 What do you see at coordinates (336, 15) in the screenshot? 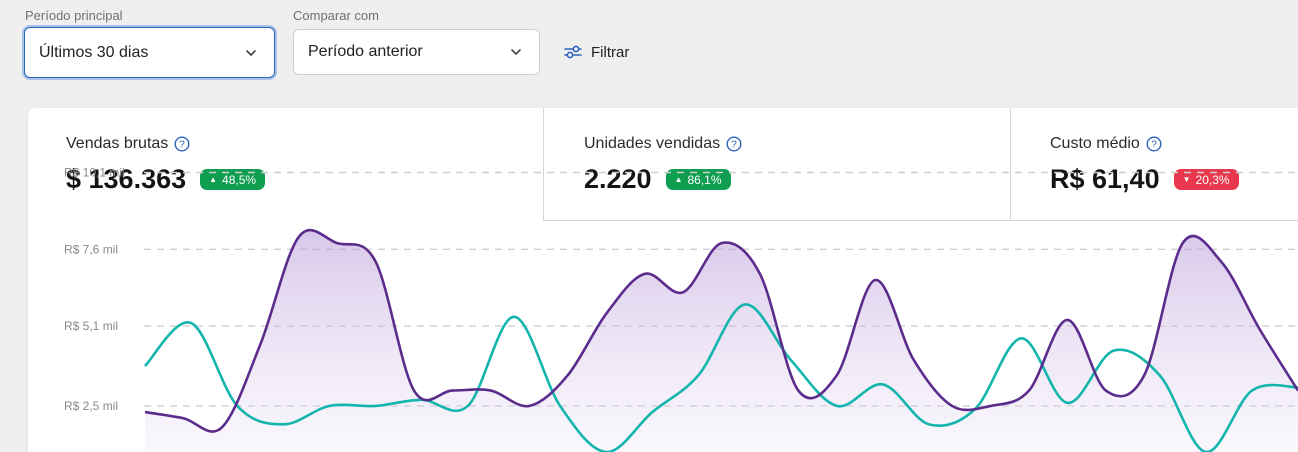
I see `compare-label: Comparar com` at bounding box center [336, 15].